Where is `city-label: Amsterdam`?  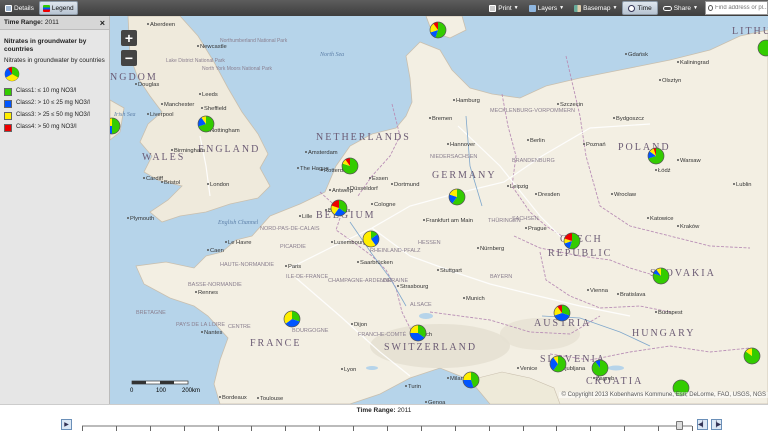
city-label: Amsterdam is located at coordinates (323, 153).